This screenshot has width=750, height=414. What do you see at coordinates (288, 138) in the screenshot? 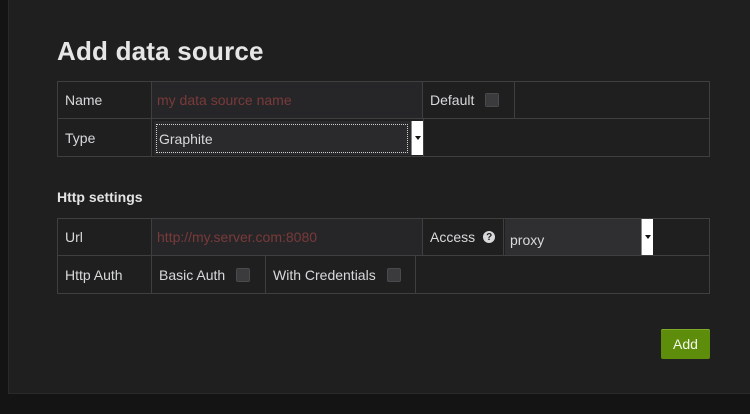
I see `type-select: Graphite` at bounding box center [288, 138].